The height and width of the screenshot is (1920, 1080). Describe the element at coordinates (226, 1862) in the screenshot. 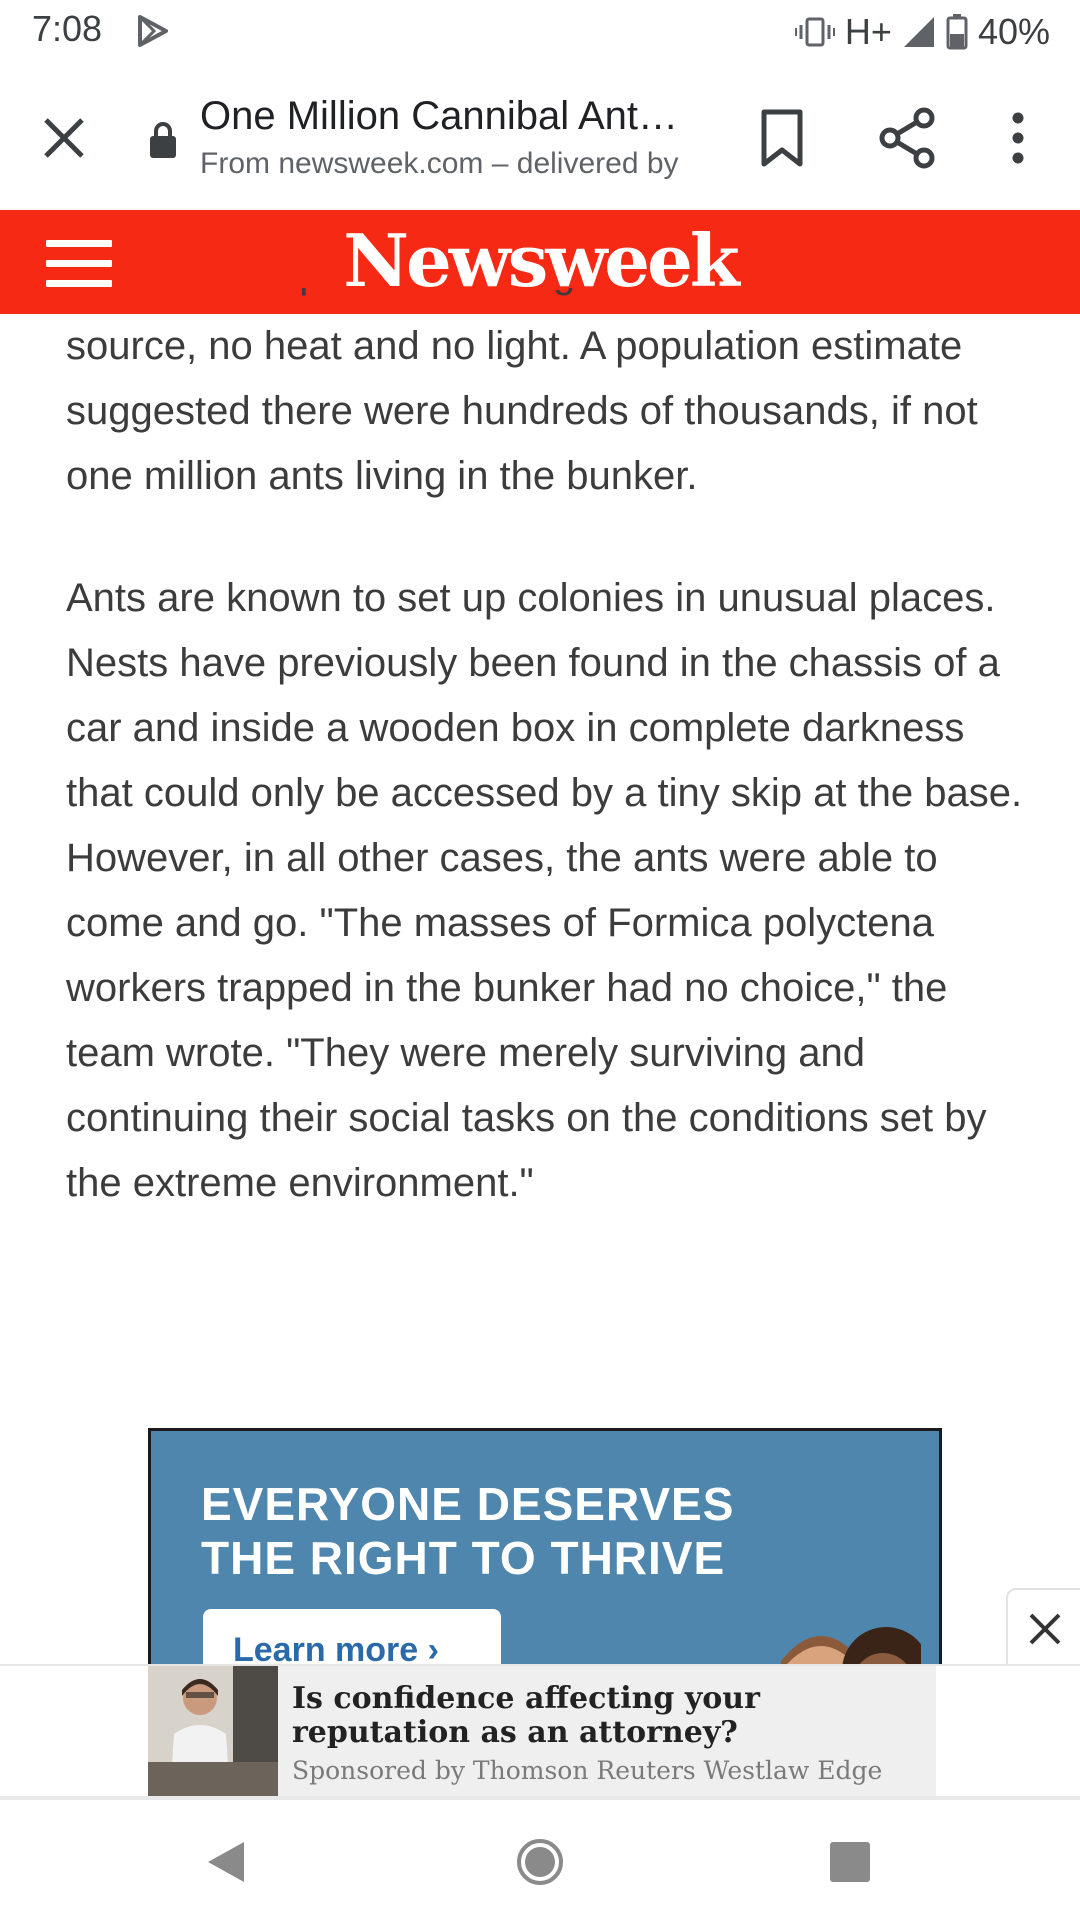

I see `back-icon` at that location.